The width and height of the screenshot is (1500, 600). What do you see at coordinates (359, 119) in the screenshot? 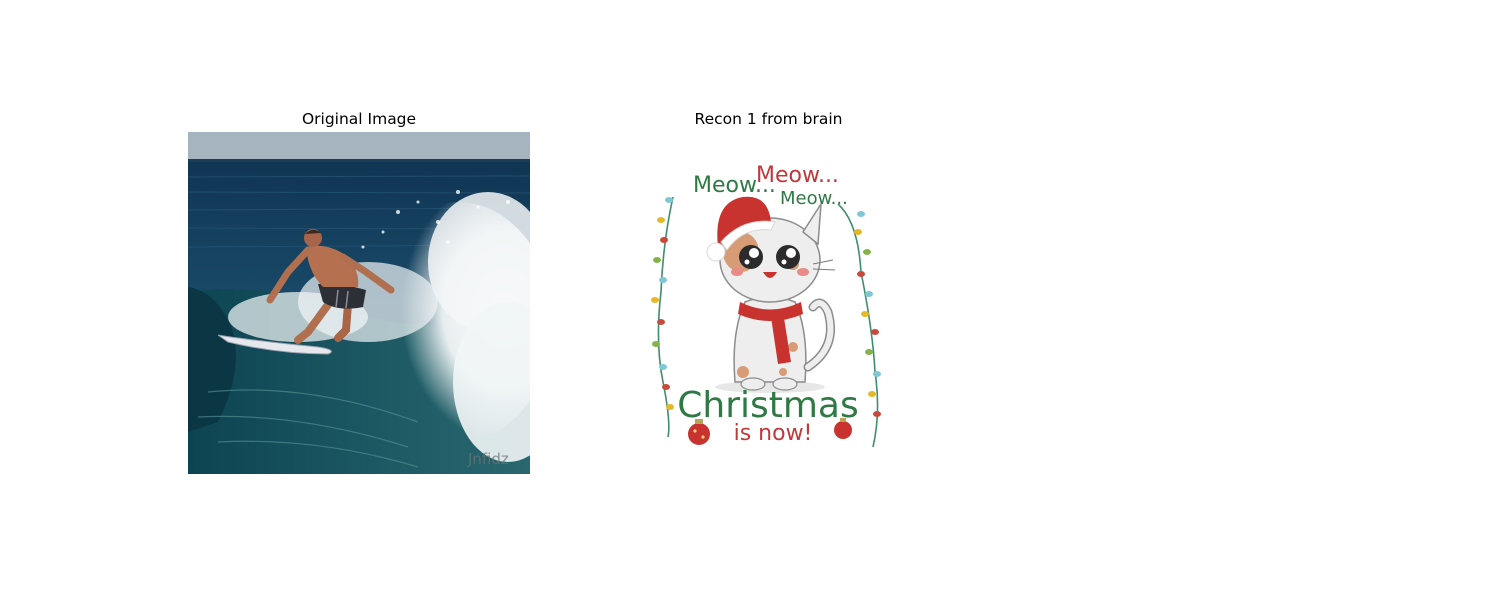
I see `original-image-title: Original Image` at bounding box center [359, 119].